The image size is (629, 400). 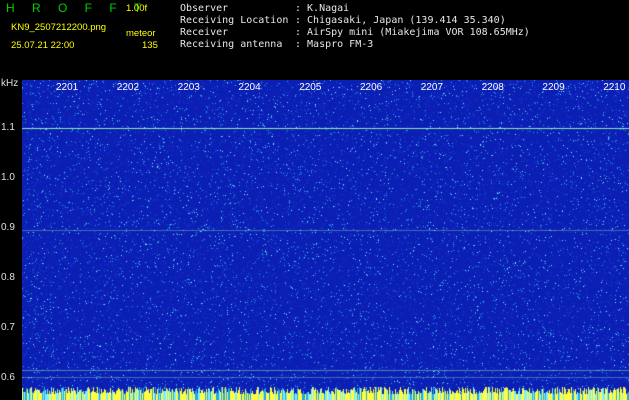 What do you see at coordinates (204, 32) in the screenshot?
I see `info-label-receiver: Receiver` at bounding box center [204, 32].